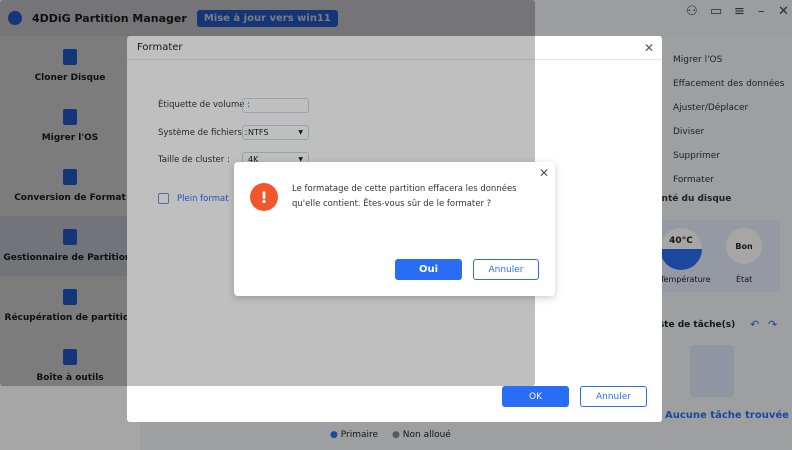 This screenshot has height=450, width=792. Describe the element at coordinates (535, 396) in the screenshot. I see `ok-button: OK` at that location.